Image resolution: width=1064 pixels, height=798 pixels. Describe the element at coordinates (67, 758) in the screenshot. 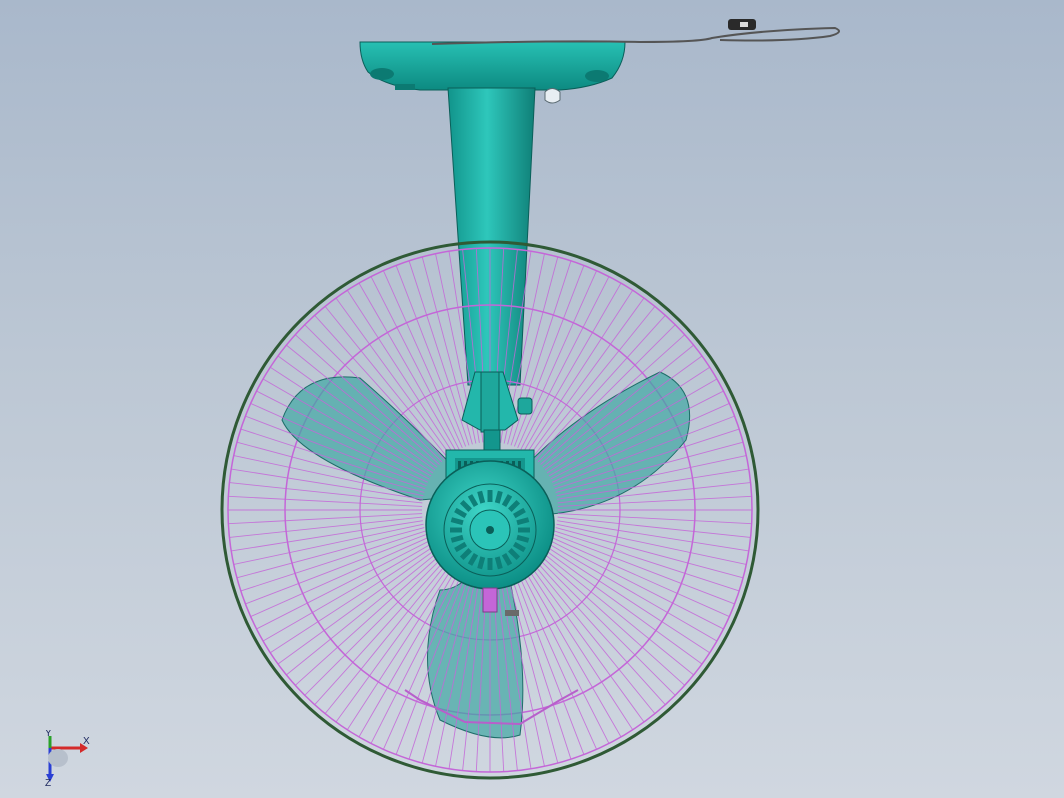

I see `coordinate-triad: X Y Z` at that location.